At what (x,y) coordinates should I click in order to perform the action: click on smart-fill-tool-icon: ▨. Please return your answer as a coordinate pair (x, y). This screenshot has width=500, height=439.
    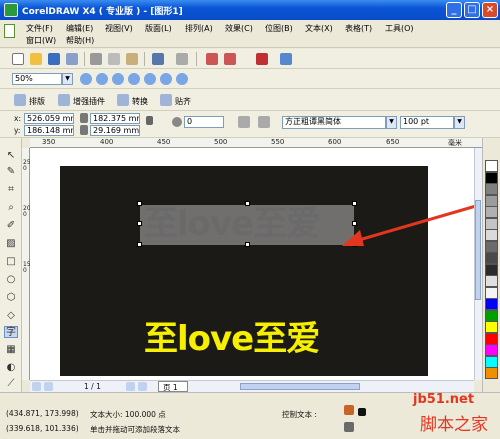
    Looking at the image, I should click on (11, 244).